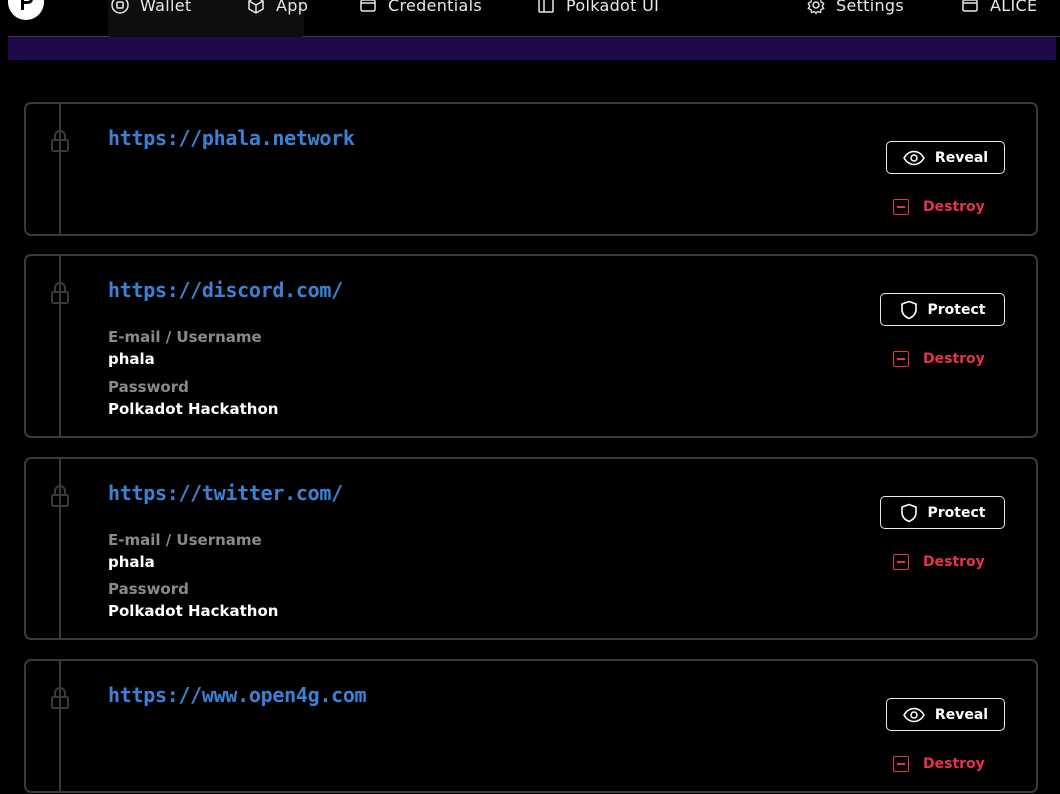  What do you see at coordinates (231, 138) in the screenshot?
I see `credential-url-link: https://phala.network` at bounding box center [231, 138].